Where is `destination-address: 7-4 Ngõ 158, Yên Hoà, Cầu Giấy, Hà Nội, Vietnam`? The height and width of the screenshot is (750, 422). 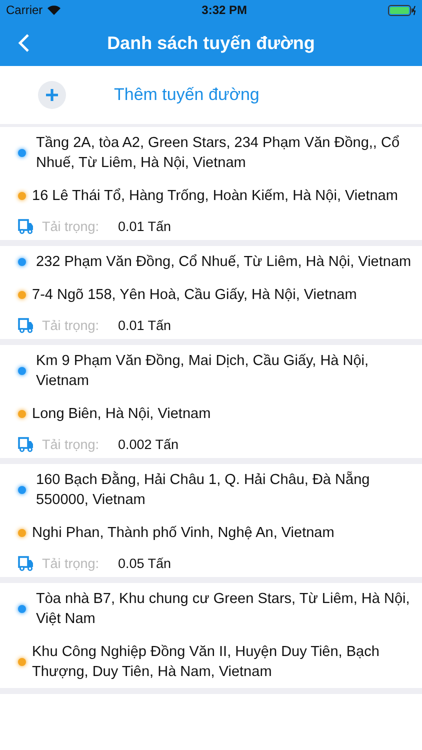 destination-address: 7-4 Ngõ 158, Yên Hoà, Cầu Giấy, Hà Nội, Vietnam is located at coordinates (194, 295).